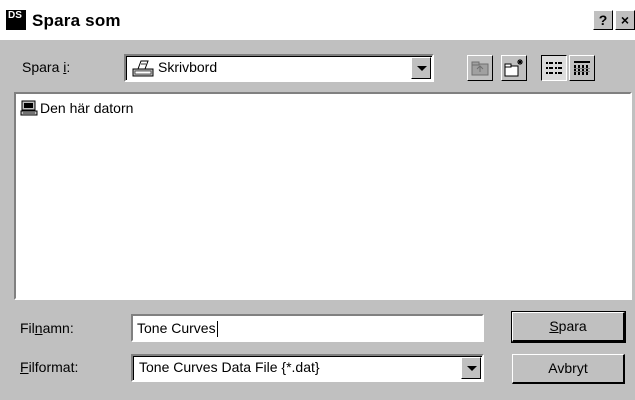 The width and height of the screenshot is (635, 400). Describe the element at coordinates (76, 20) in the screenshot. I see `window-title: Spara som` at that location.